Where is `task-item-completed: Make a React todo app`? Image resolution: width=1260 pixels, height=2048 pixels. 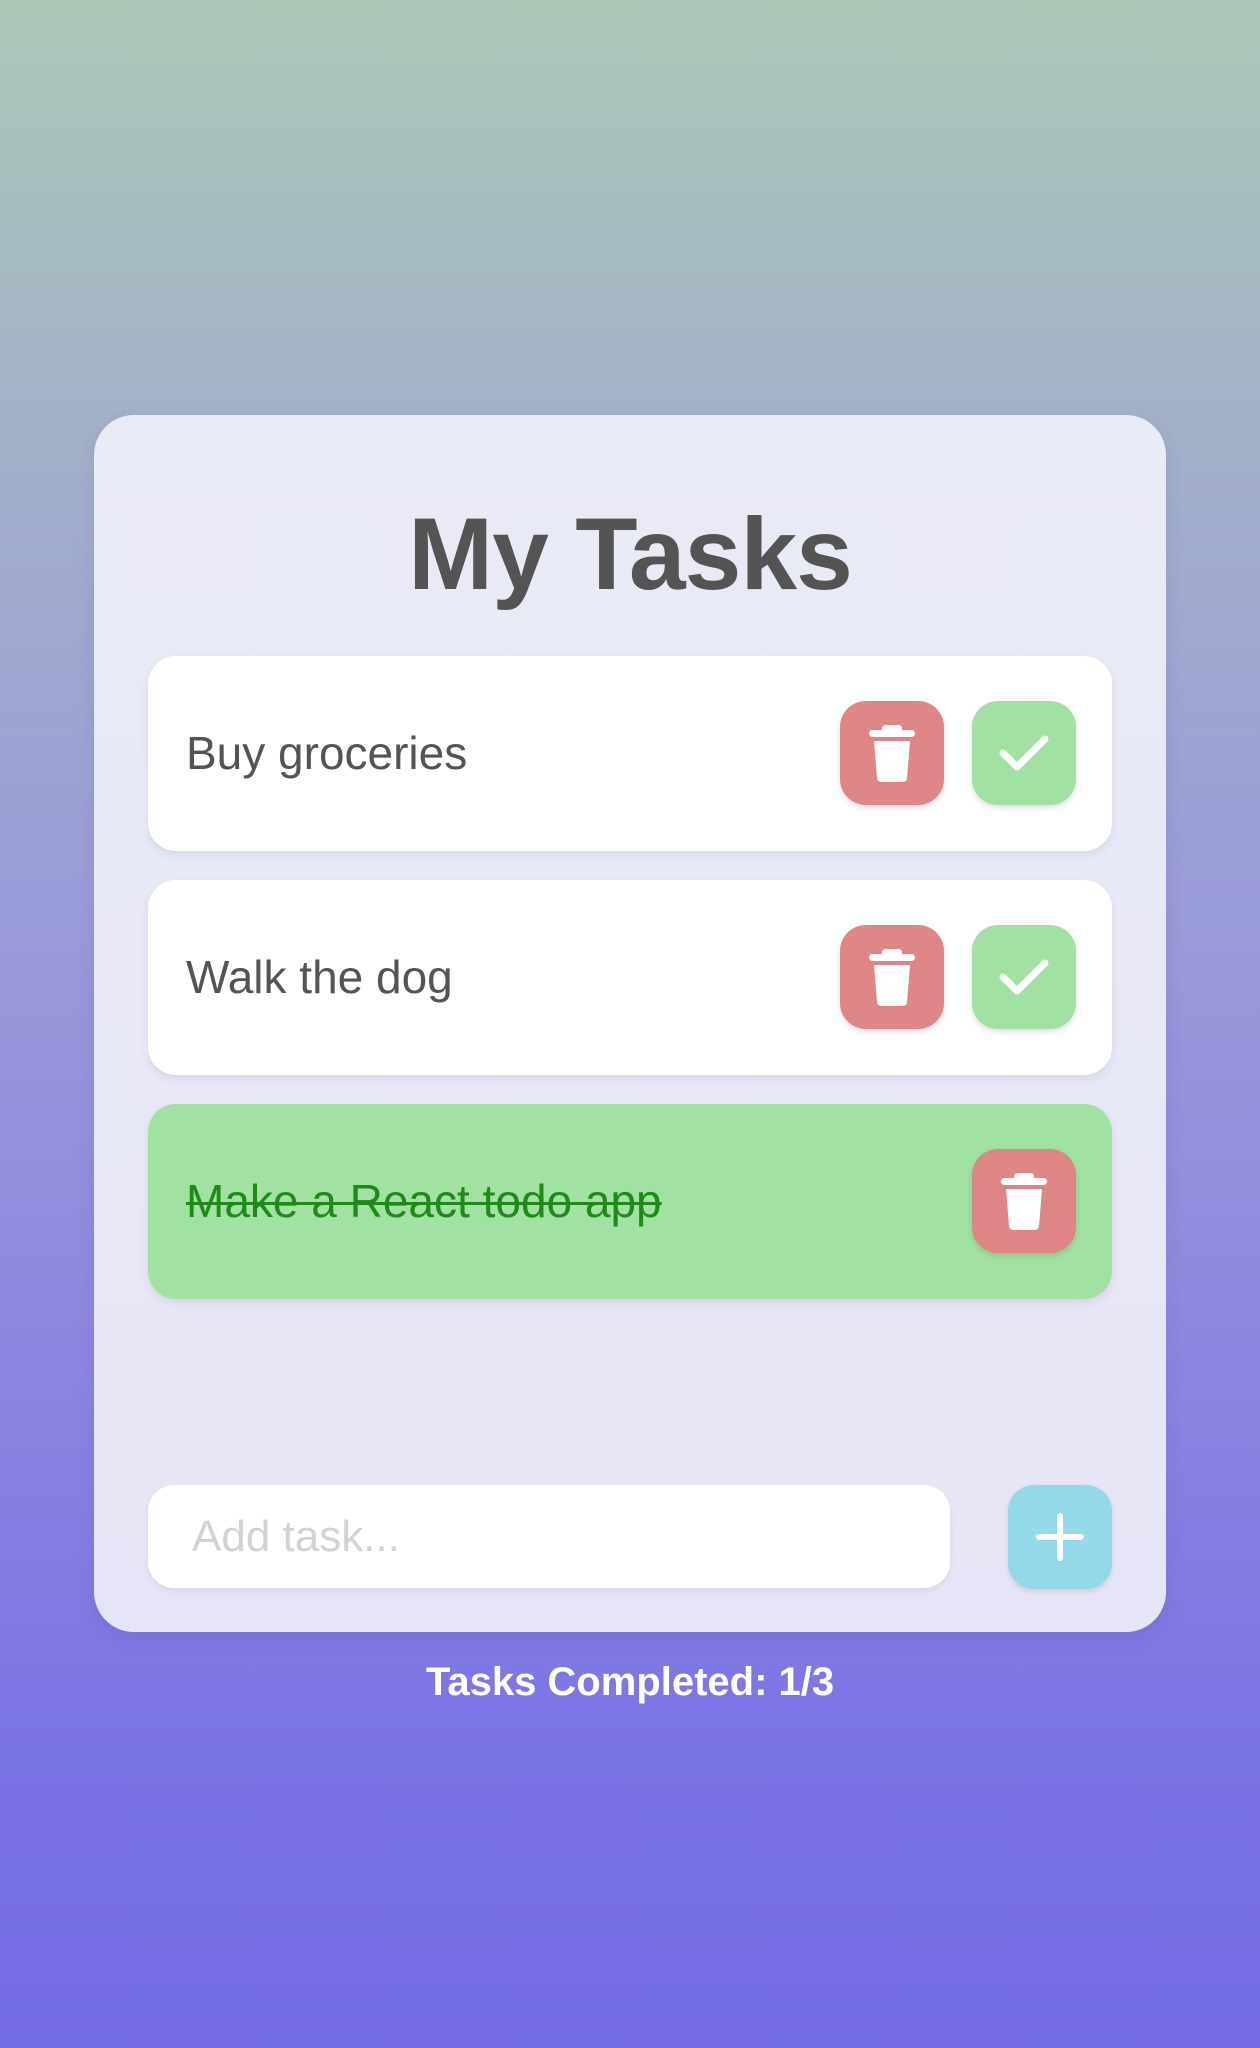
task-item-completed: Make a React todo app is located at coordinates (630, 1201).